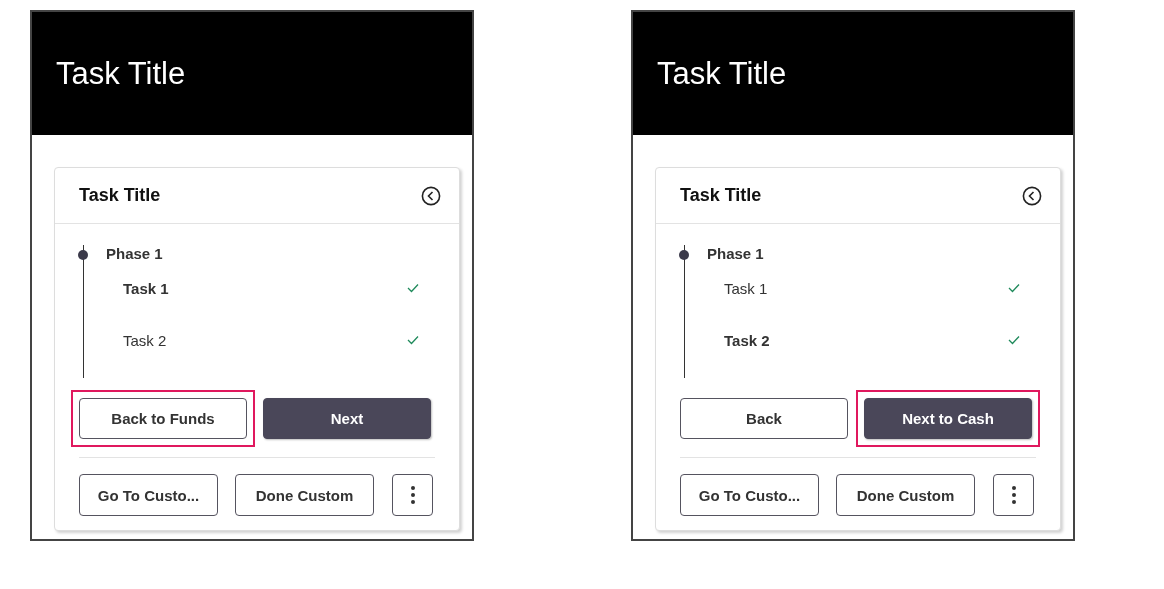  What do you see at coordinates (347, 418) in the screenshot?
I see `next-button: Next` at bounding box center [347, 418].